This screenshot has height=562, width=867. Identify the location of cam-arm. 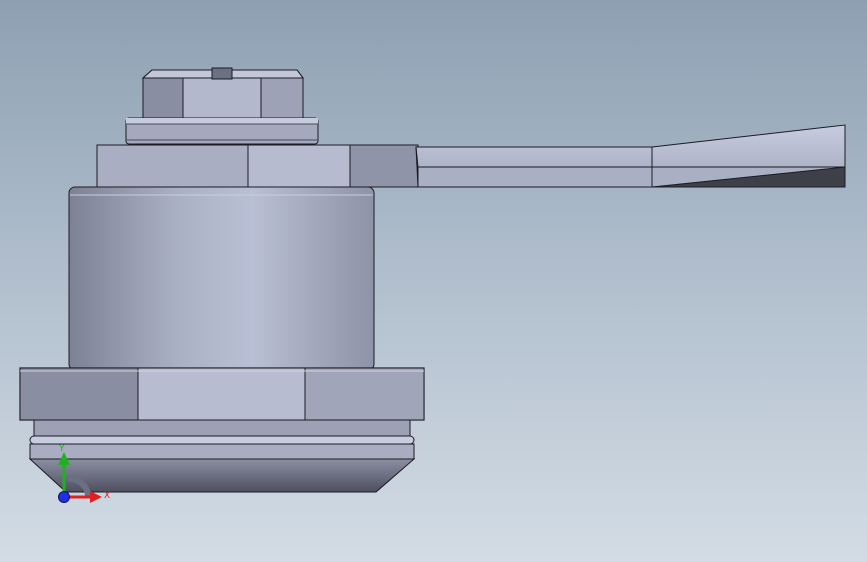
(630, 156).